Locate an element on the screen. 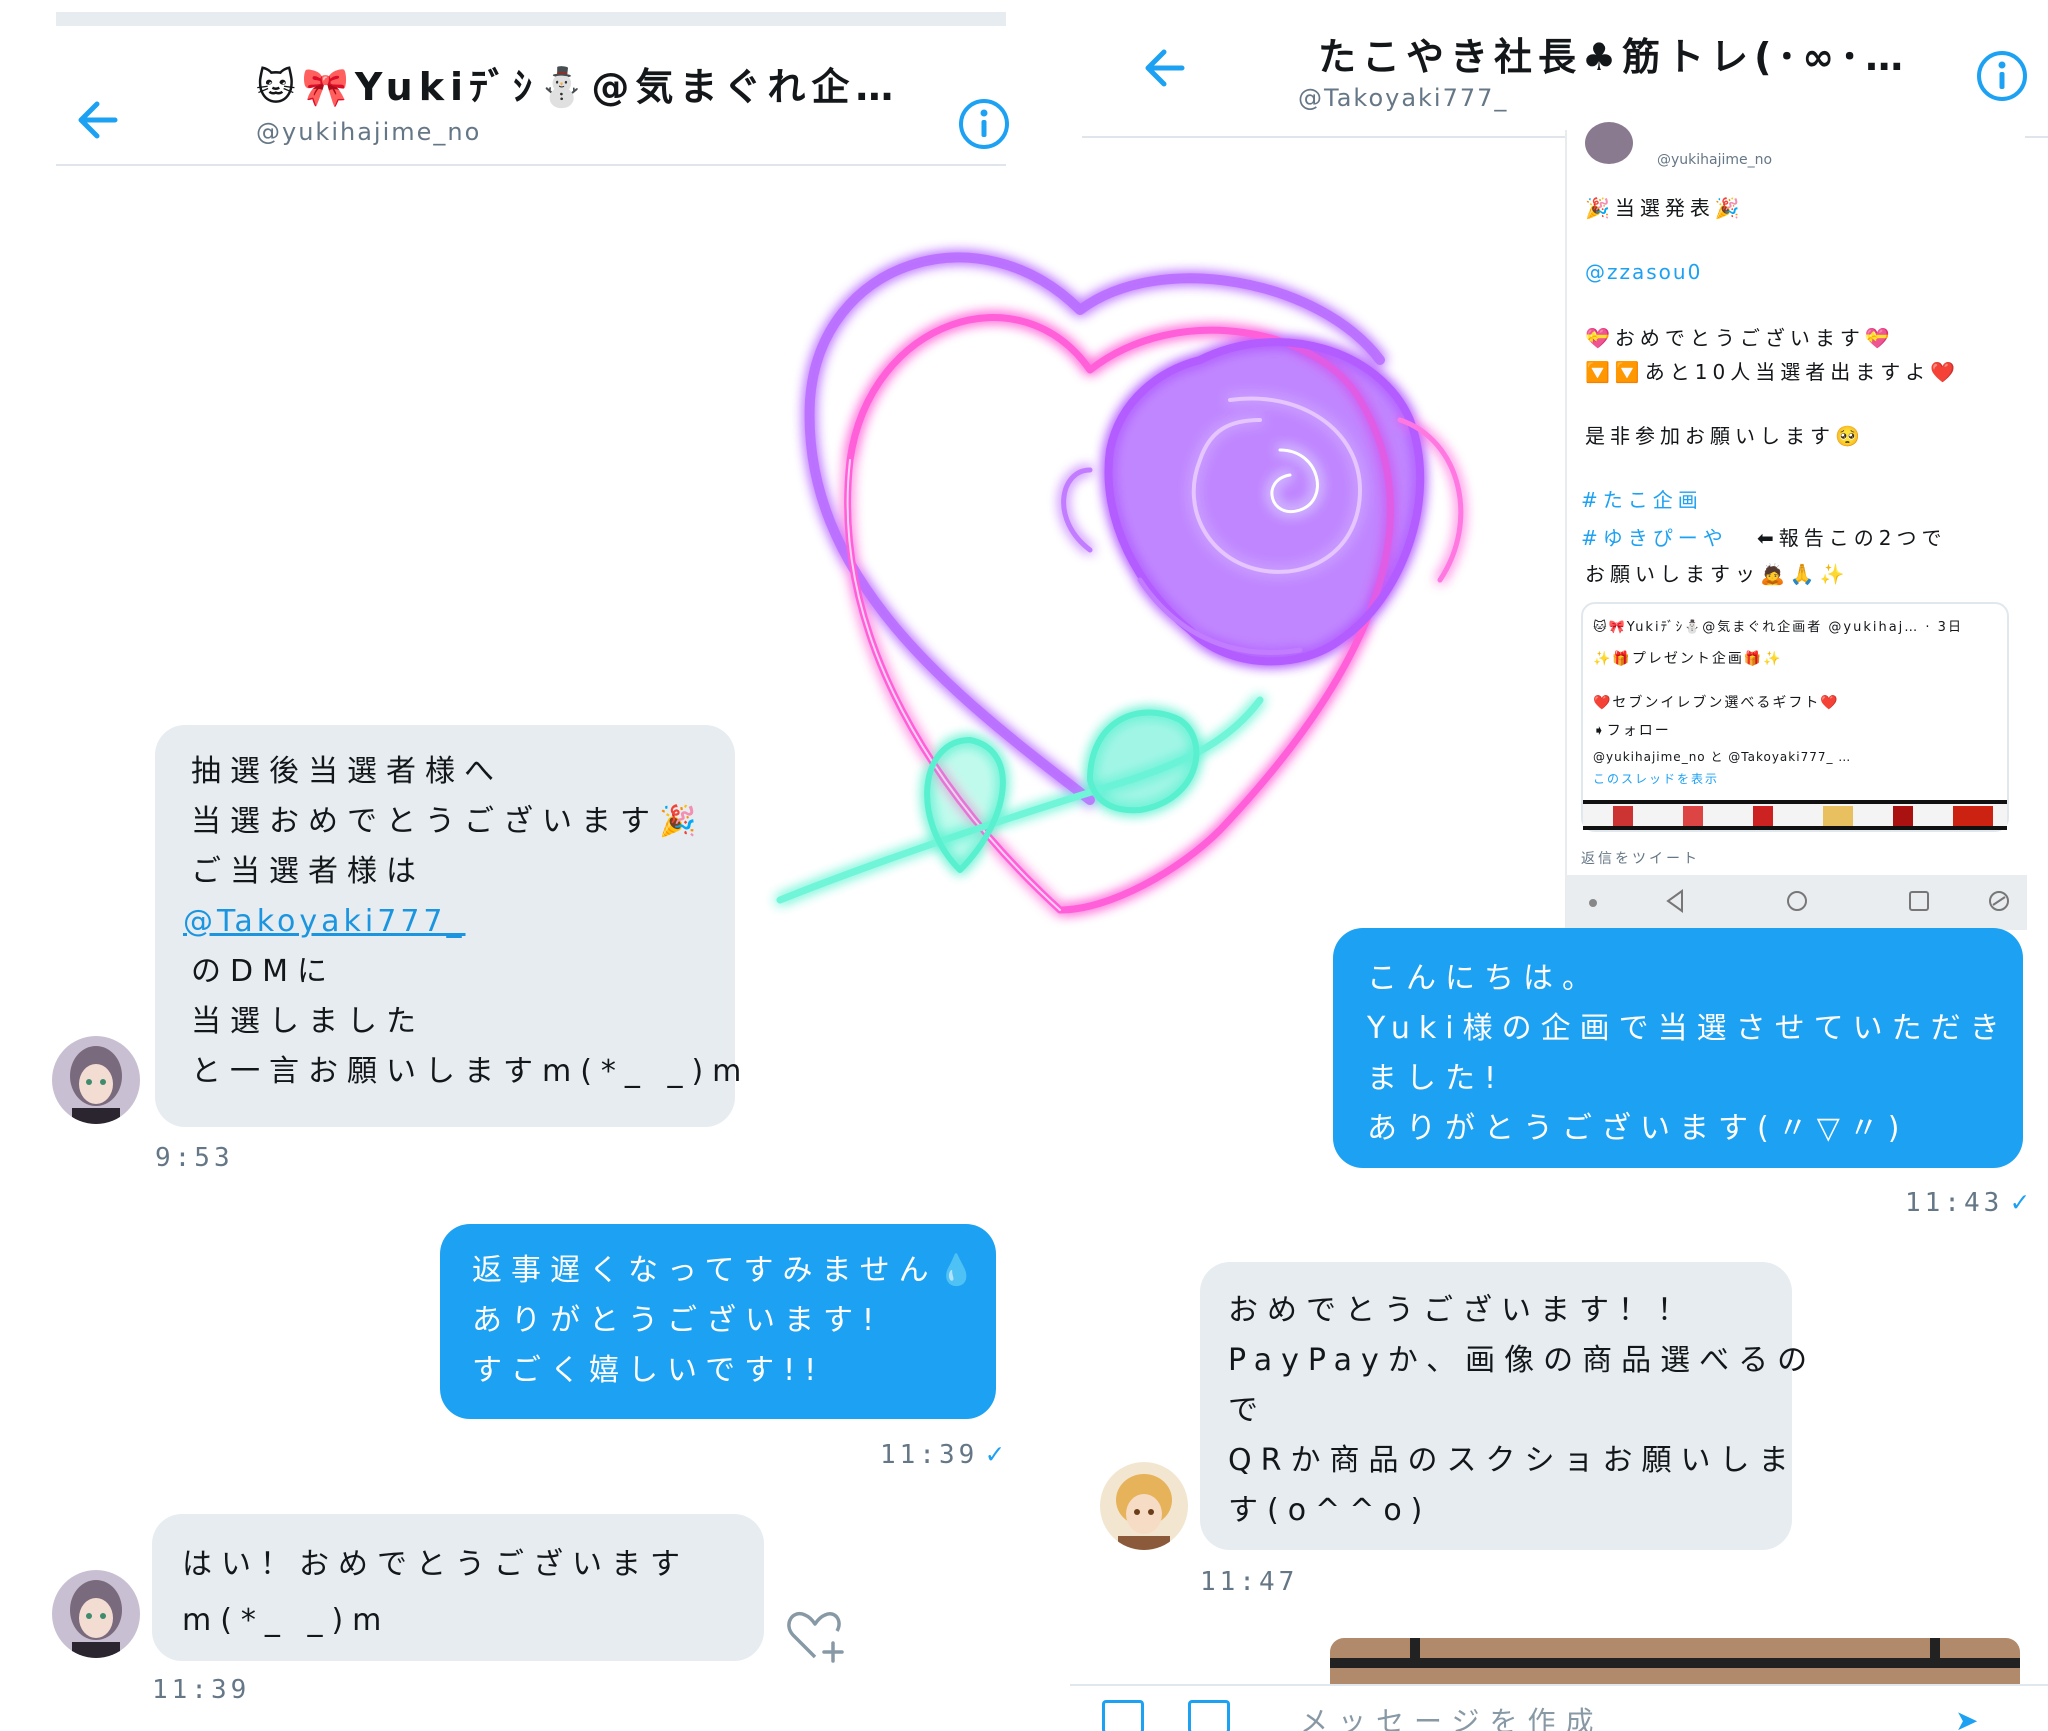  message-bubble: はい！おめでとうございます m(*_ _)m is located at coordinates (458, 1587).